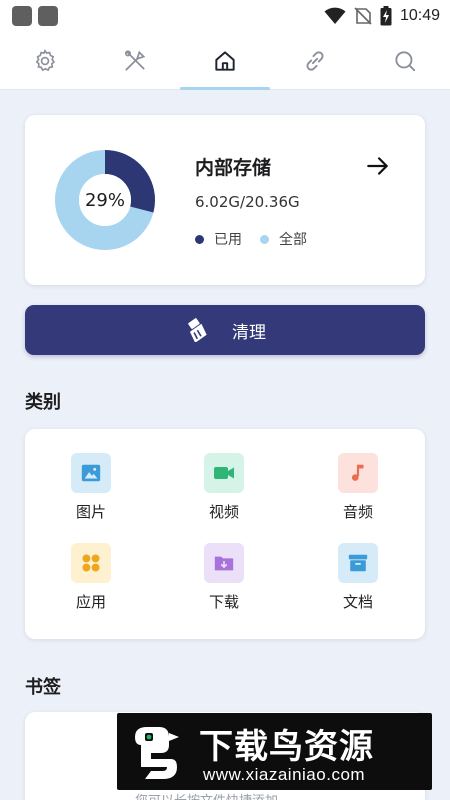 The width and height of the screenshot is (450, 800). Describe the element at coordinates (225, 330) in the screenshot. I see `clean-button: 清理` at that location.